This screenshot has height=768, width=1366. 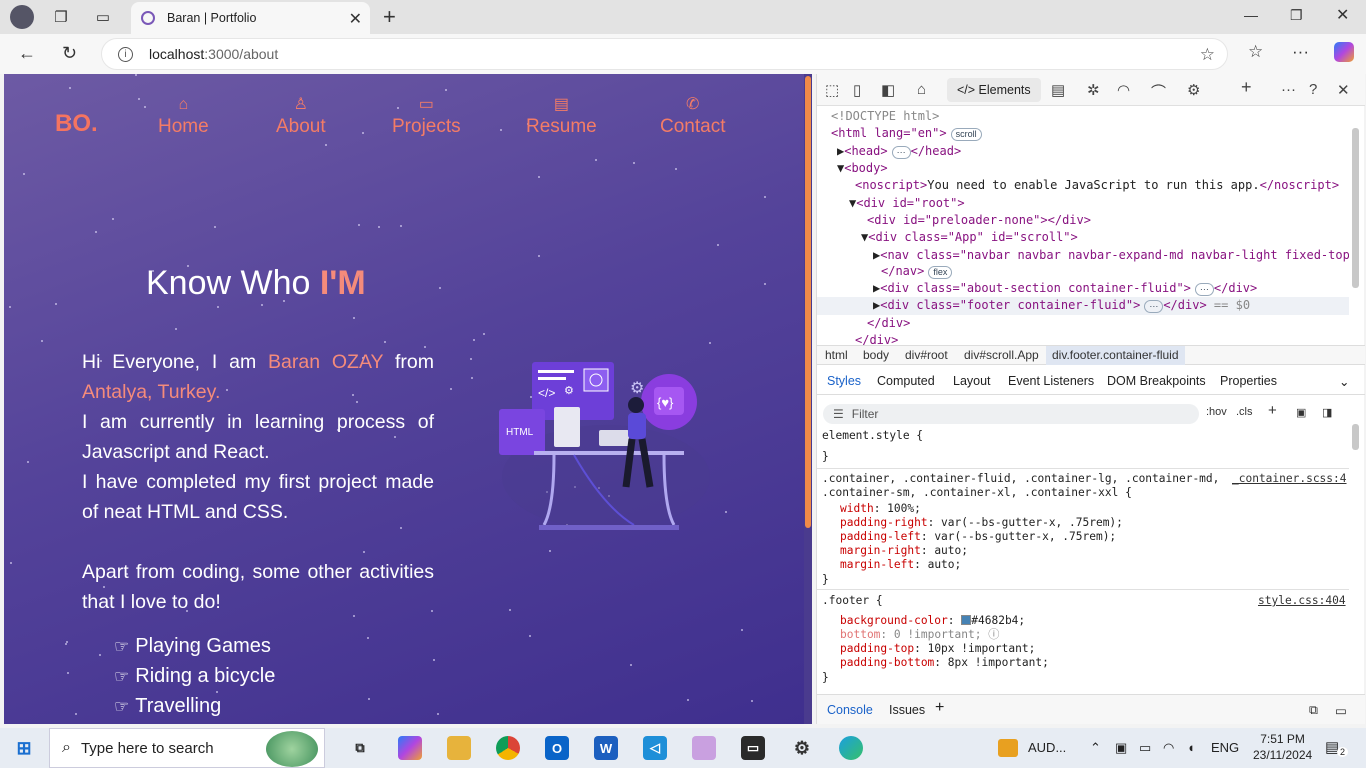 What do you see at coordinates (944, 663) in the screenshot?
I see `css-prop: padding-bottom: 8px !important;` at bounding box center [944, 663].